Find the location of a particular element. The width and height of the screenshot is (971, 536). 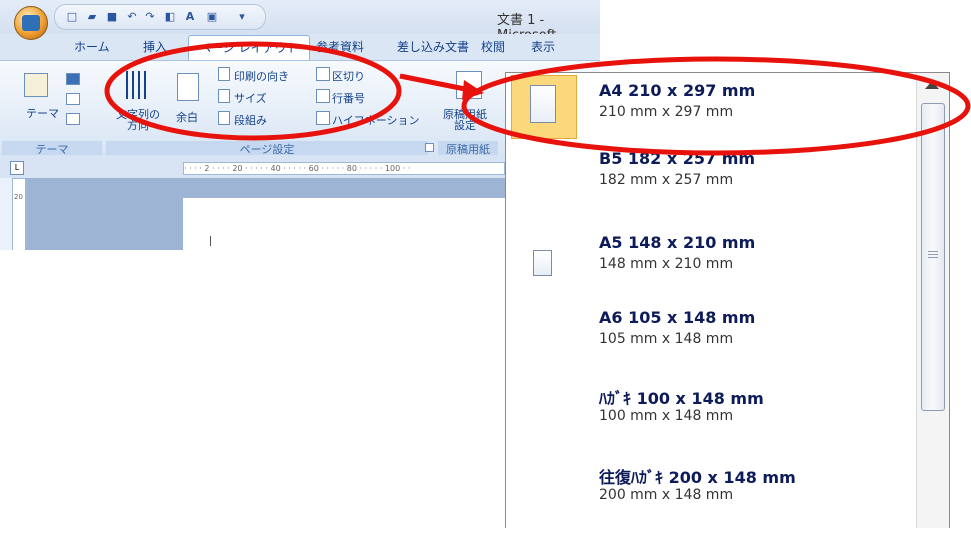

dropdown-scrollbar is located at coordinates (932, 300).